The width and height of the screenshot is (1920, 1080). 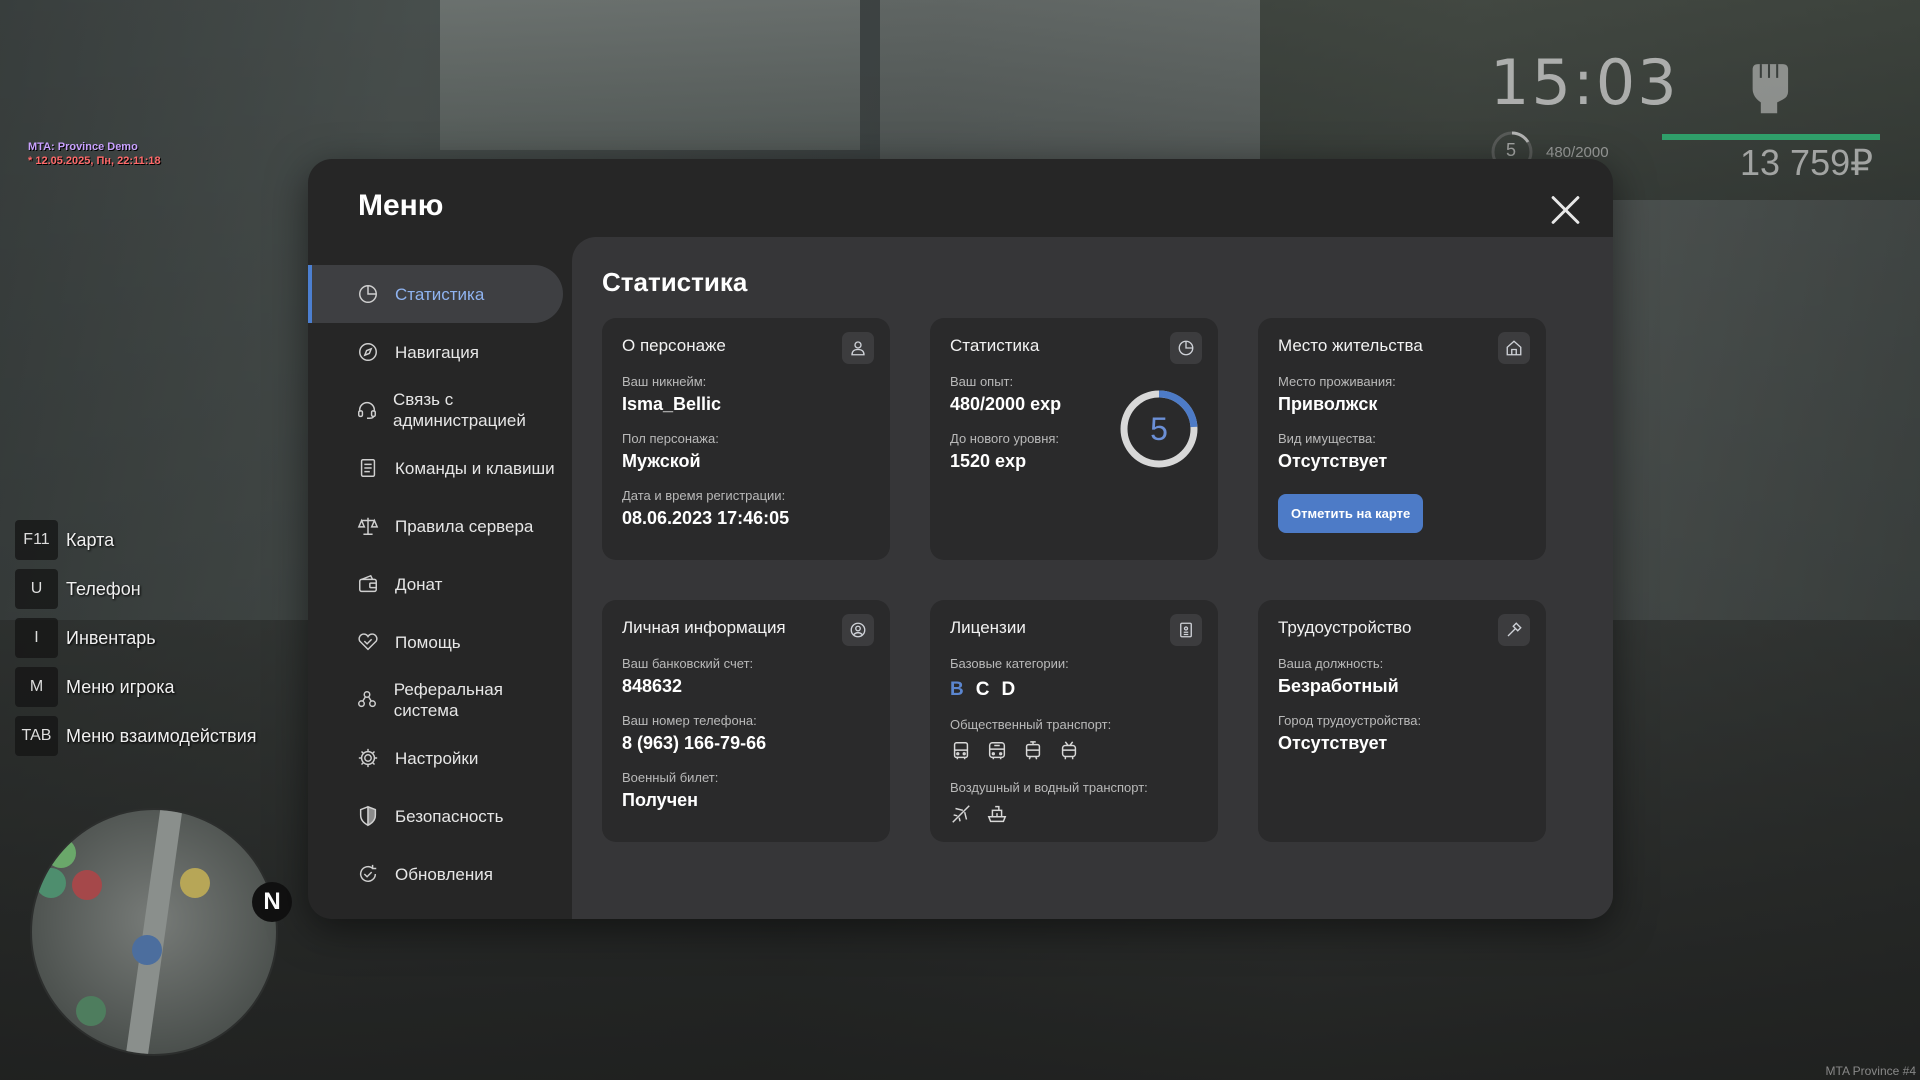 What do you see at coordinates (401, 205) in the screenshot?
I see `menu-title: Меню` at bounding box center [401, 205].